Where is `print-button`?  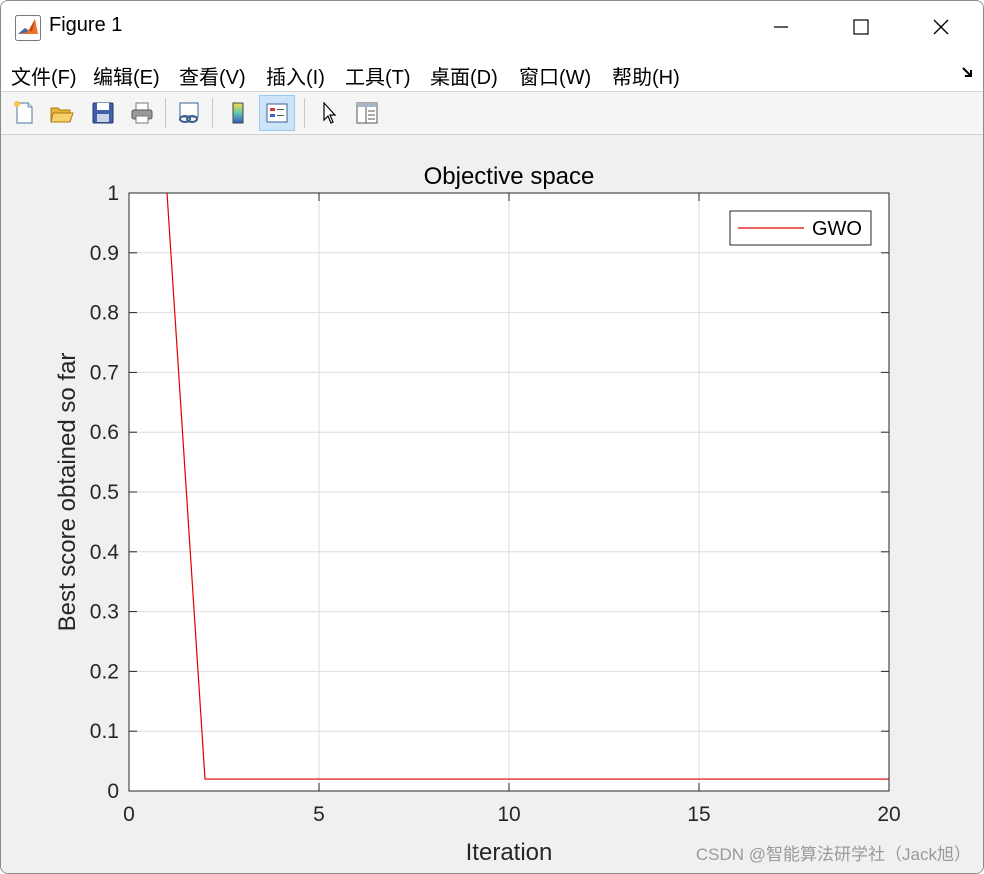
print-button is located at coordinates (142, 113).